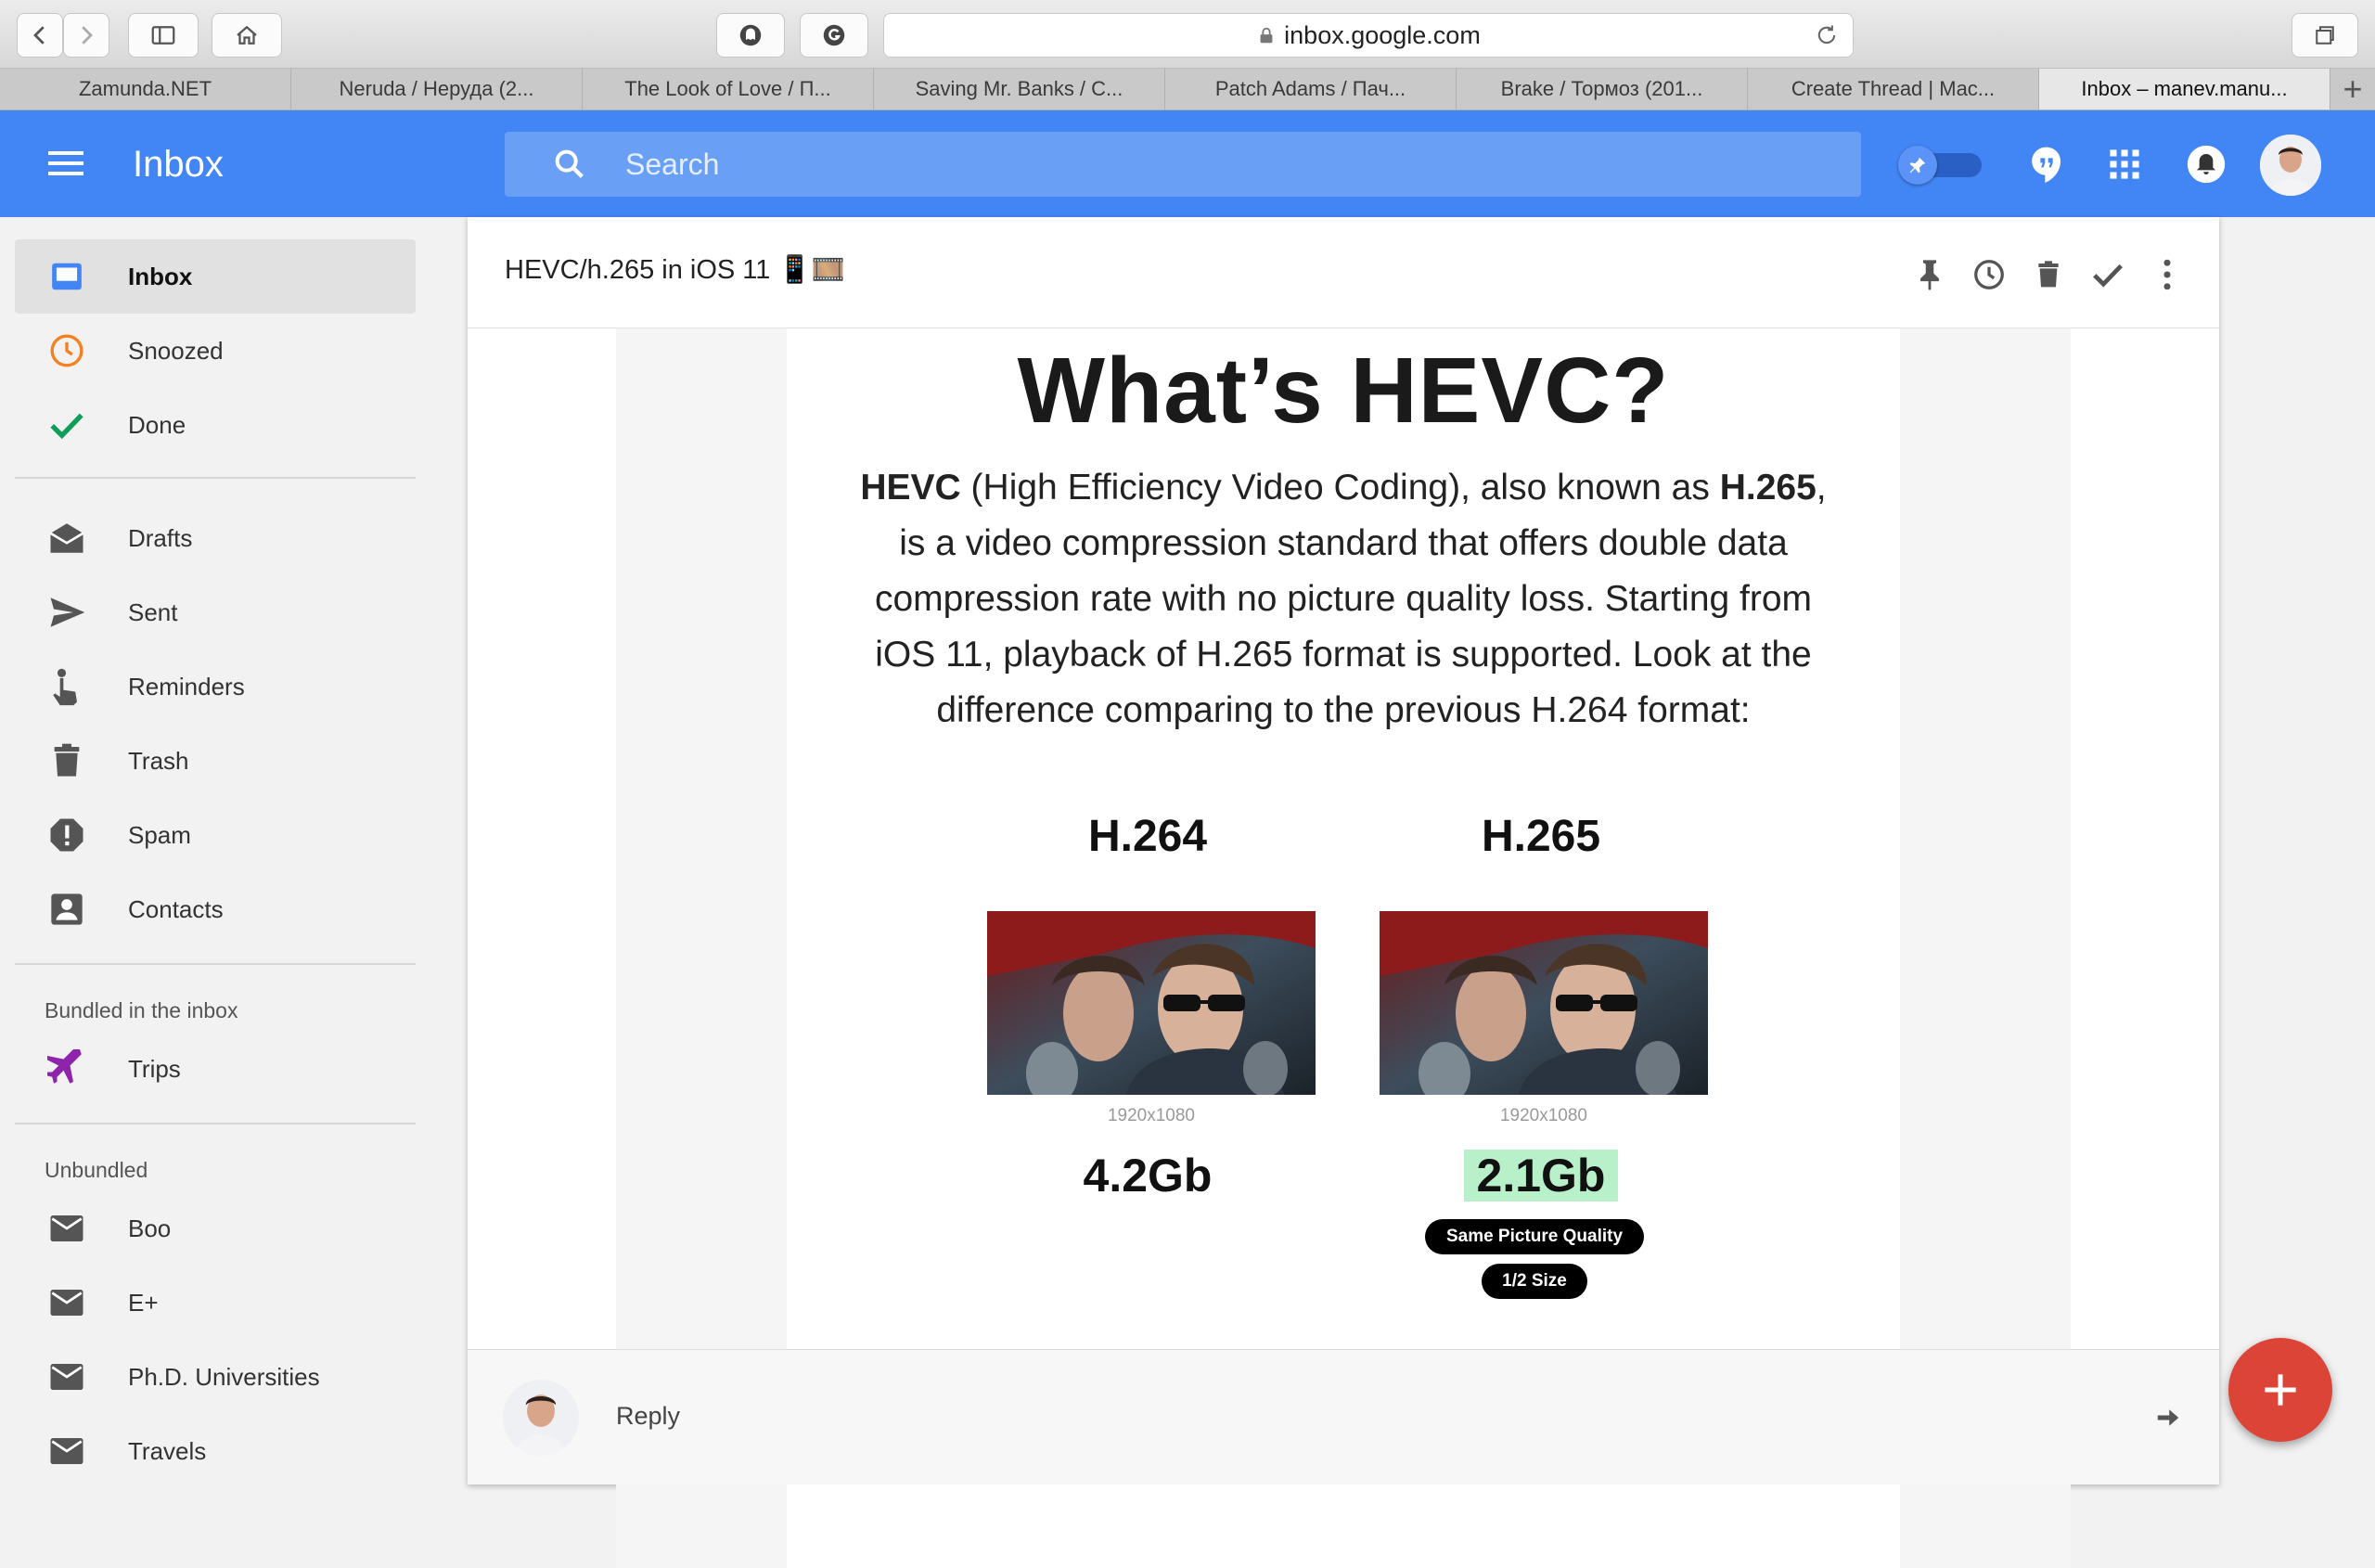  I want to click on pin-thread-button, so click(1929, 275).